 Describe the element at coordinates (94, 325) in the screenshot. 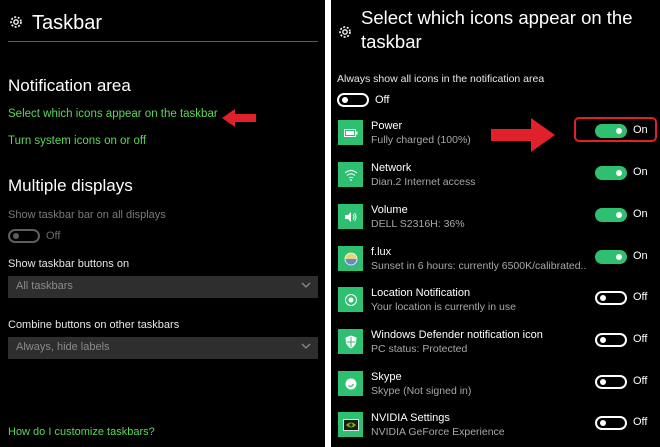

I see `combine-label: Combine buttons on other taskbars` at that location.